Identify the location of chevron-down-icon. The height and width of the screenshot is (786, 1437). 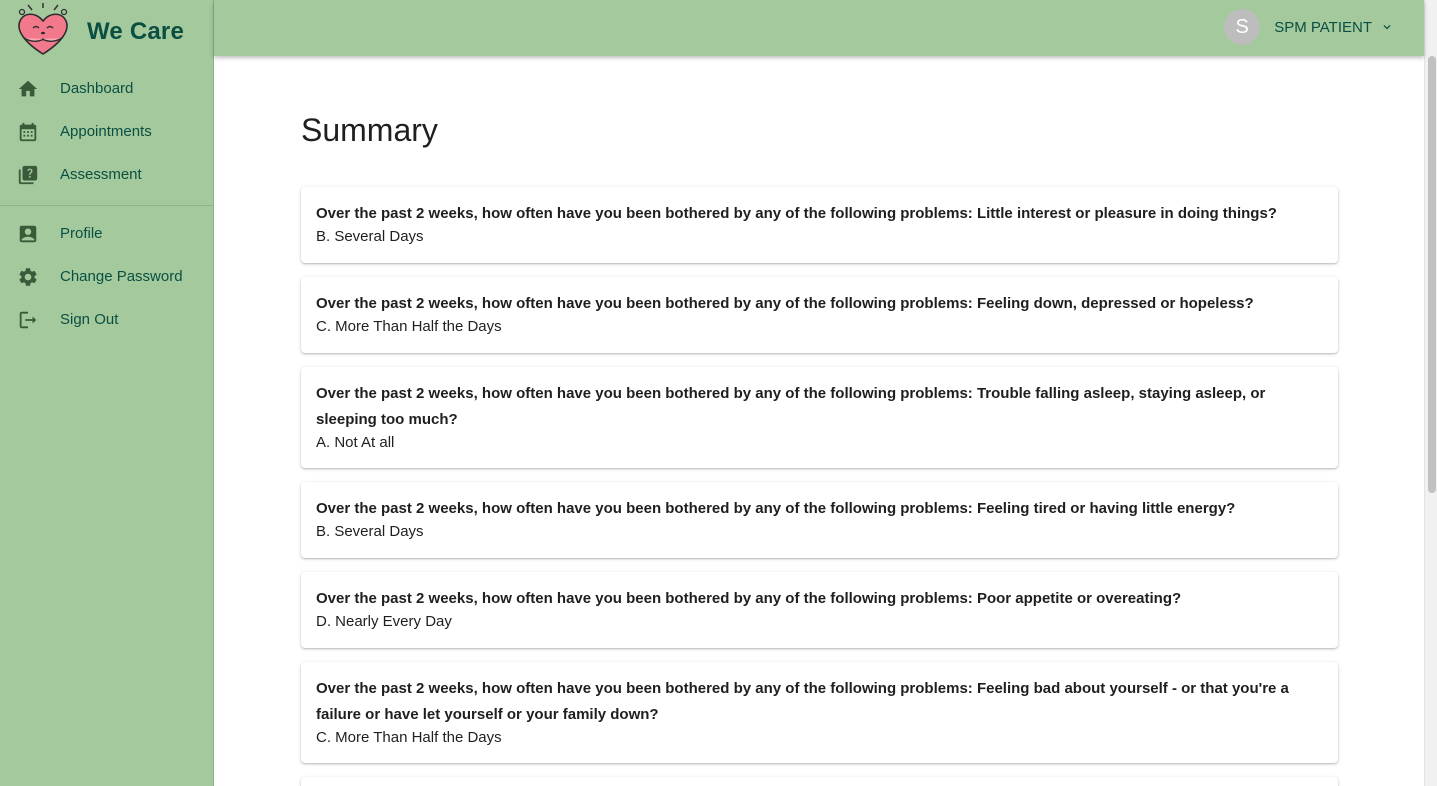
(1387, 27).